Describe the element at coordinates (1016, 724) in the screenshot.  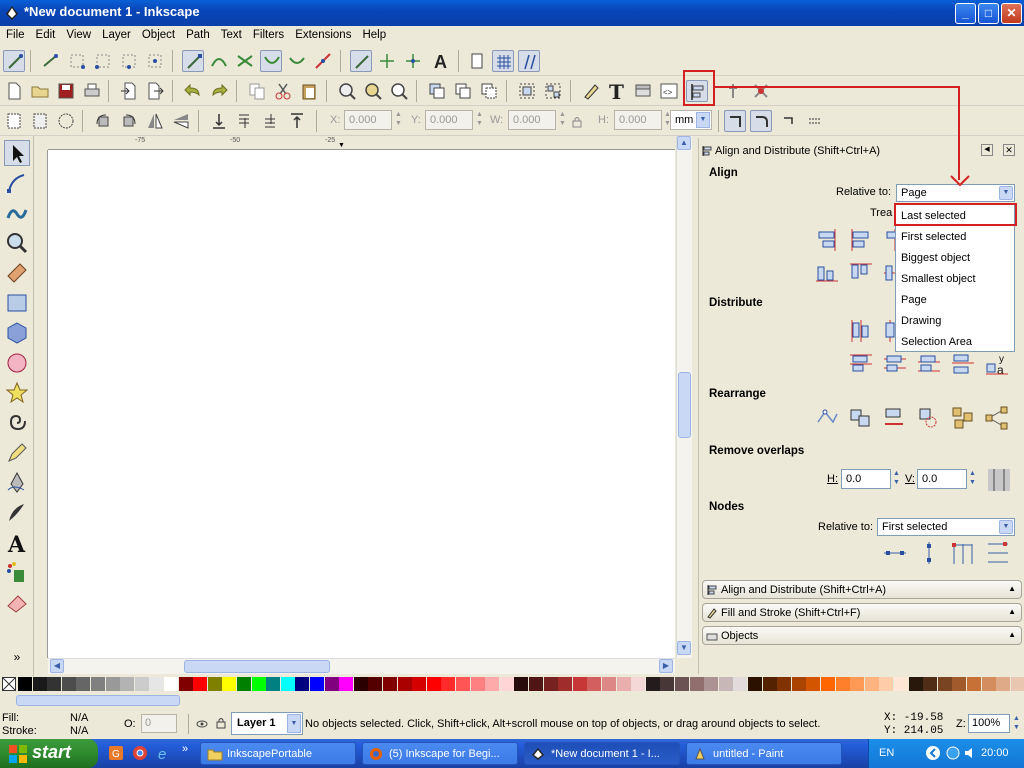
I see `zoom-spinner: ▲ ▼` at that location.